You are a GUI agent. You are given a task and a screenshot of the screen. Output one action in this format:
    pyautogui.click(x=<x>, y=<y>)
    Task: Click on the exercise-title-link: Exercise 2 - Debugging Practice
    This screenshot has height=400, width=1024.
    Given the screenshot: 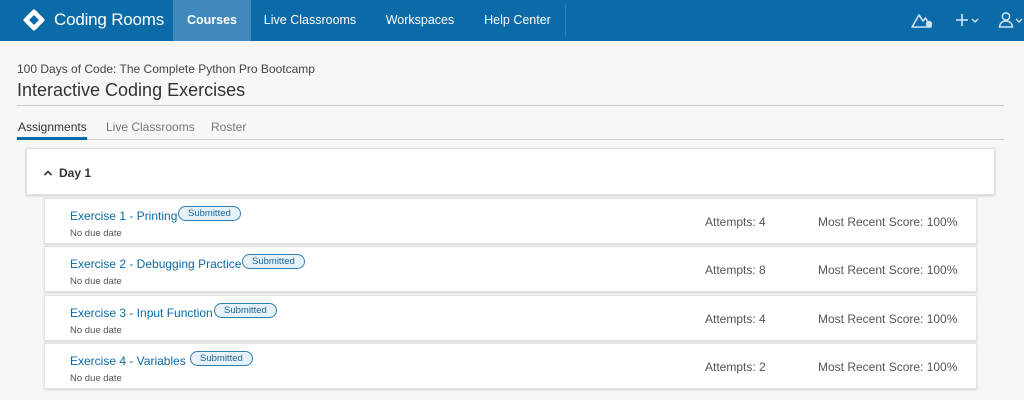 What is the action you would take?
    pyautogui.click(x=155, y=264)
    